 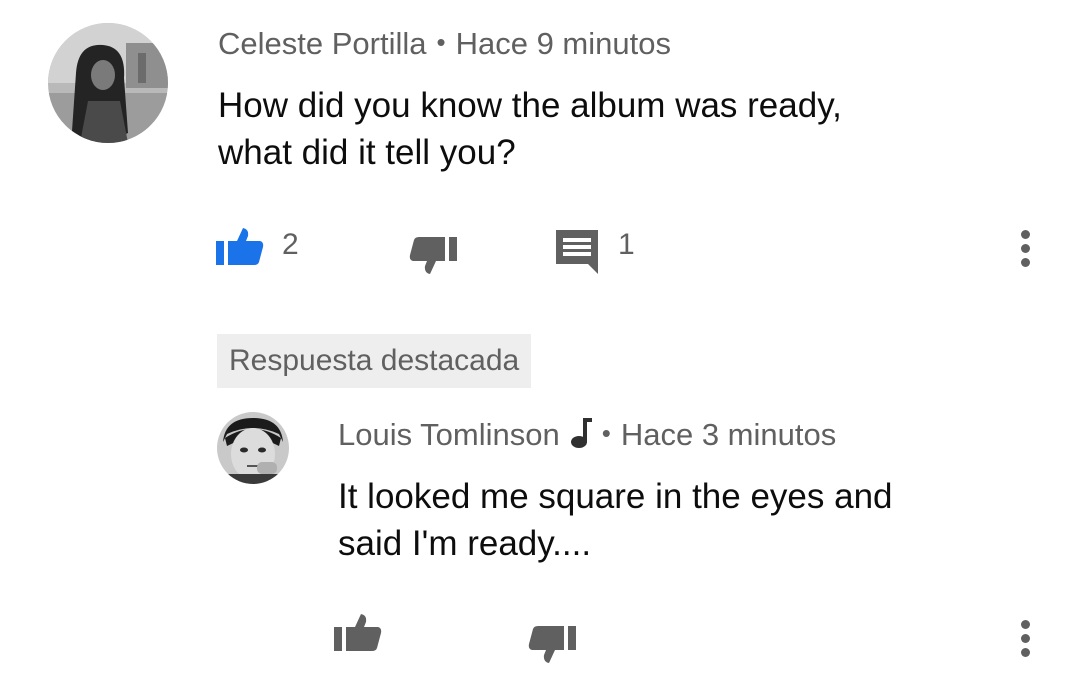 What do you see at coordinates (108, 83) in the screenshot?
I see `commenter-avatar` at bounding box center [108, 83].